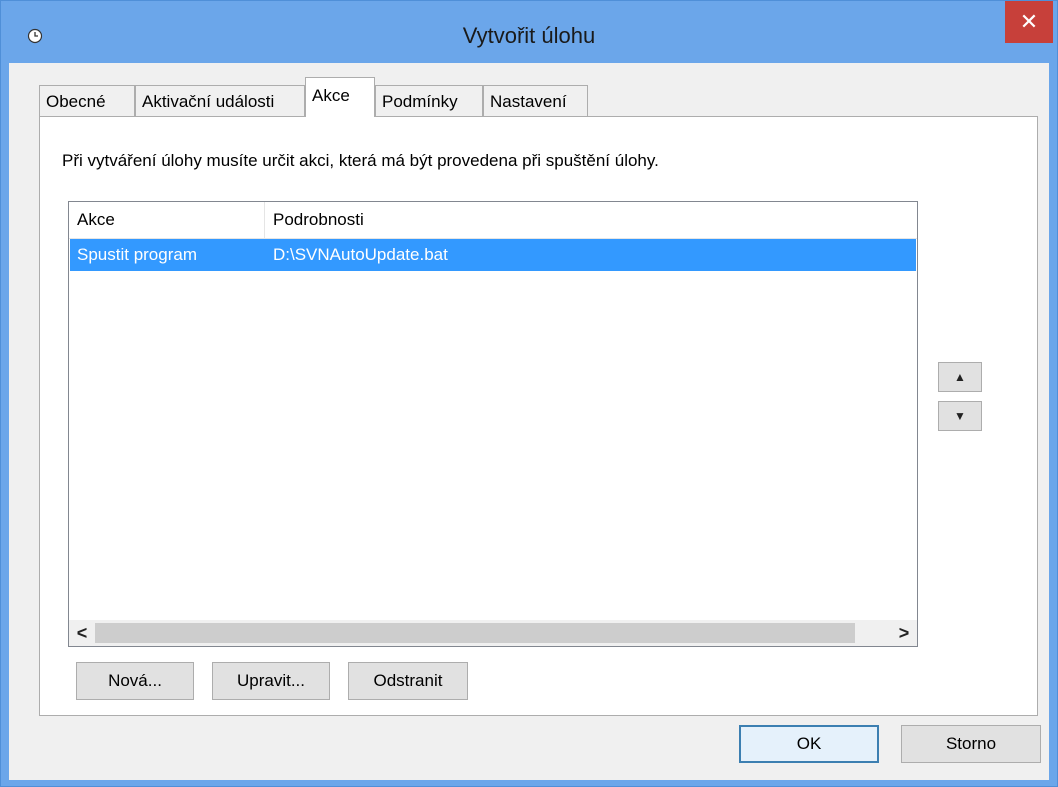 The image size is (1058, 787). I want to click on tab-actions: Akce, so click(340, 97).